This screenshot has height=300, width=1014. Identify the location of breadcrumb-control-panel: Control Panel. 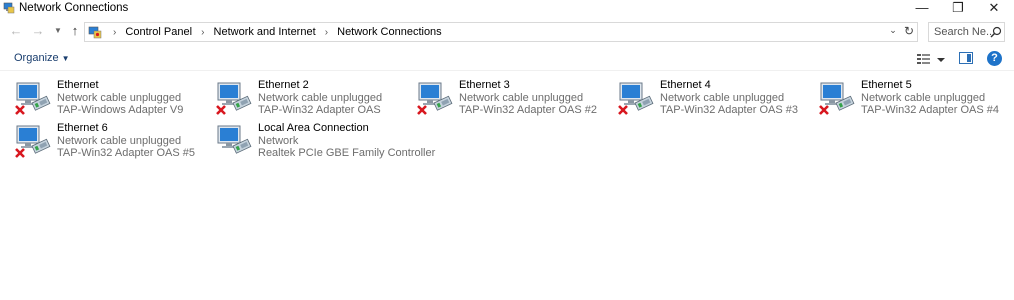
(158, 32).